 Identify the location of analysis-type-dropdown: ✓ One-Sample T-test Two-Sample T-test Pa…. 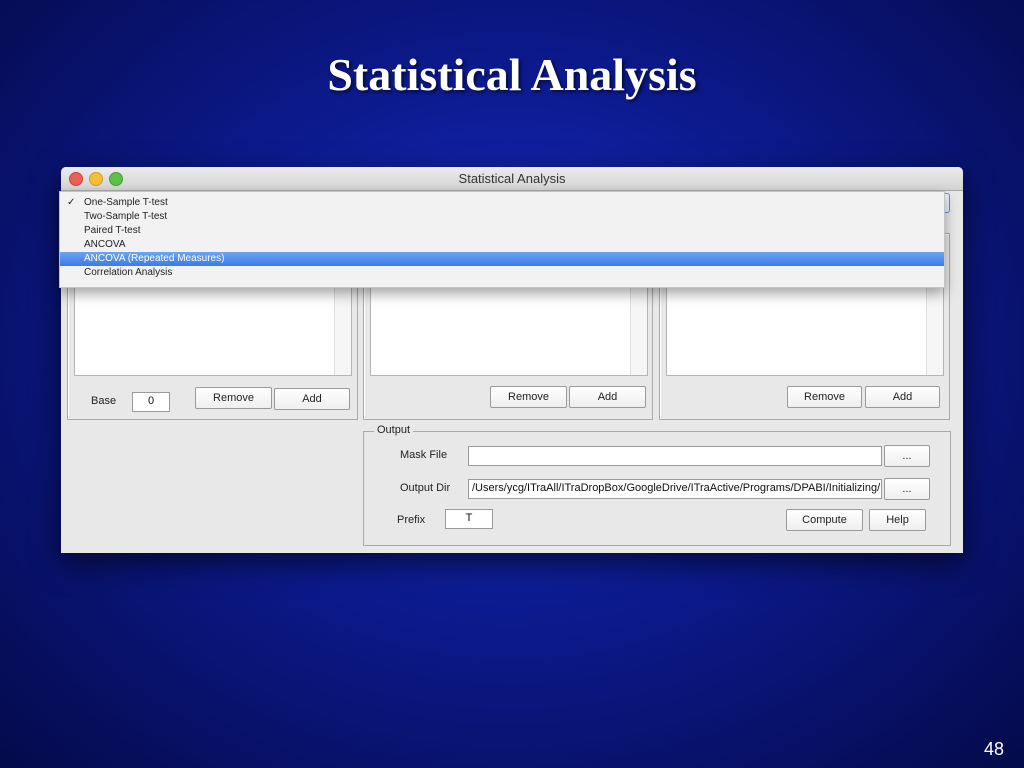
(502, 239).